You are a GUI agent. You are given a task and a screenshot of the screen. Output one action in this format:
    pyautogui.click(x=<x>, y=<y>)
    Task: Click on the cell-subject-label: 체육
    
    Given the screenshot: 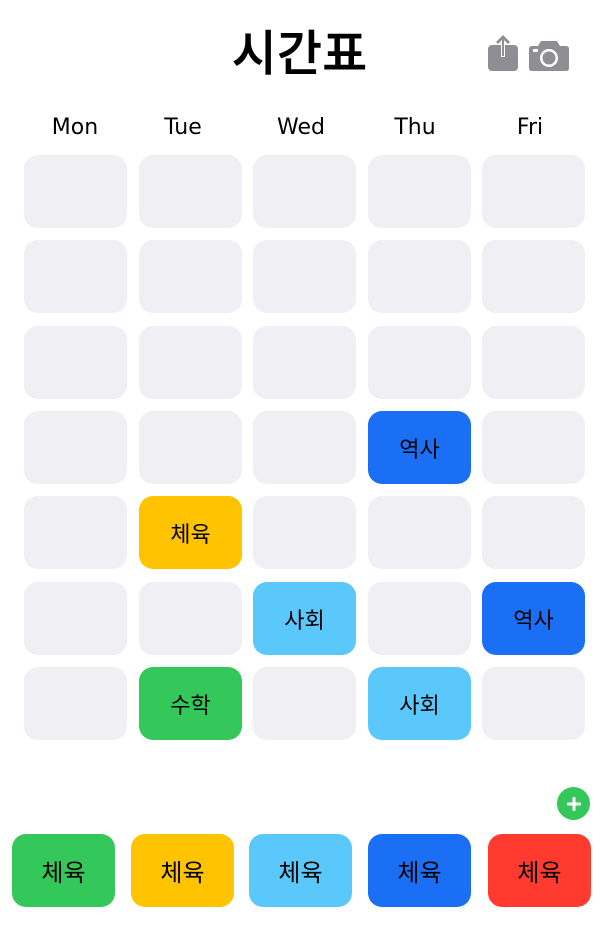 What is the action you would take?
    pyautogui.click(x=190, y=535)
    